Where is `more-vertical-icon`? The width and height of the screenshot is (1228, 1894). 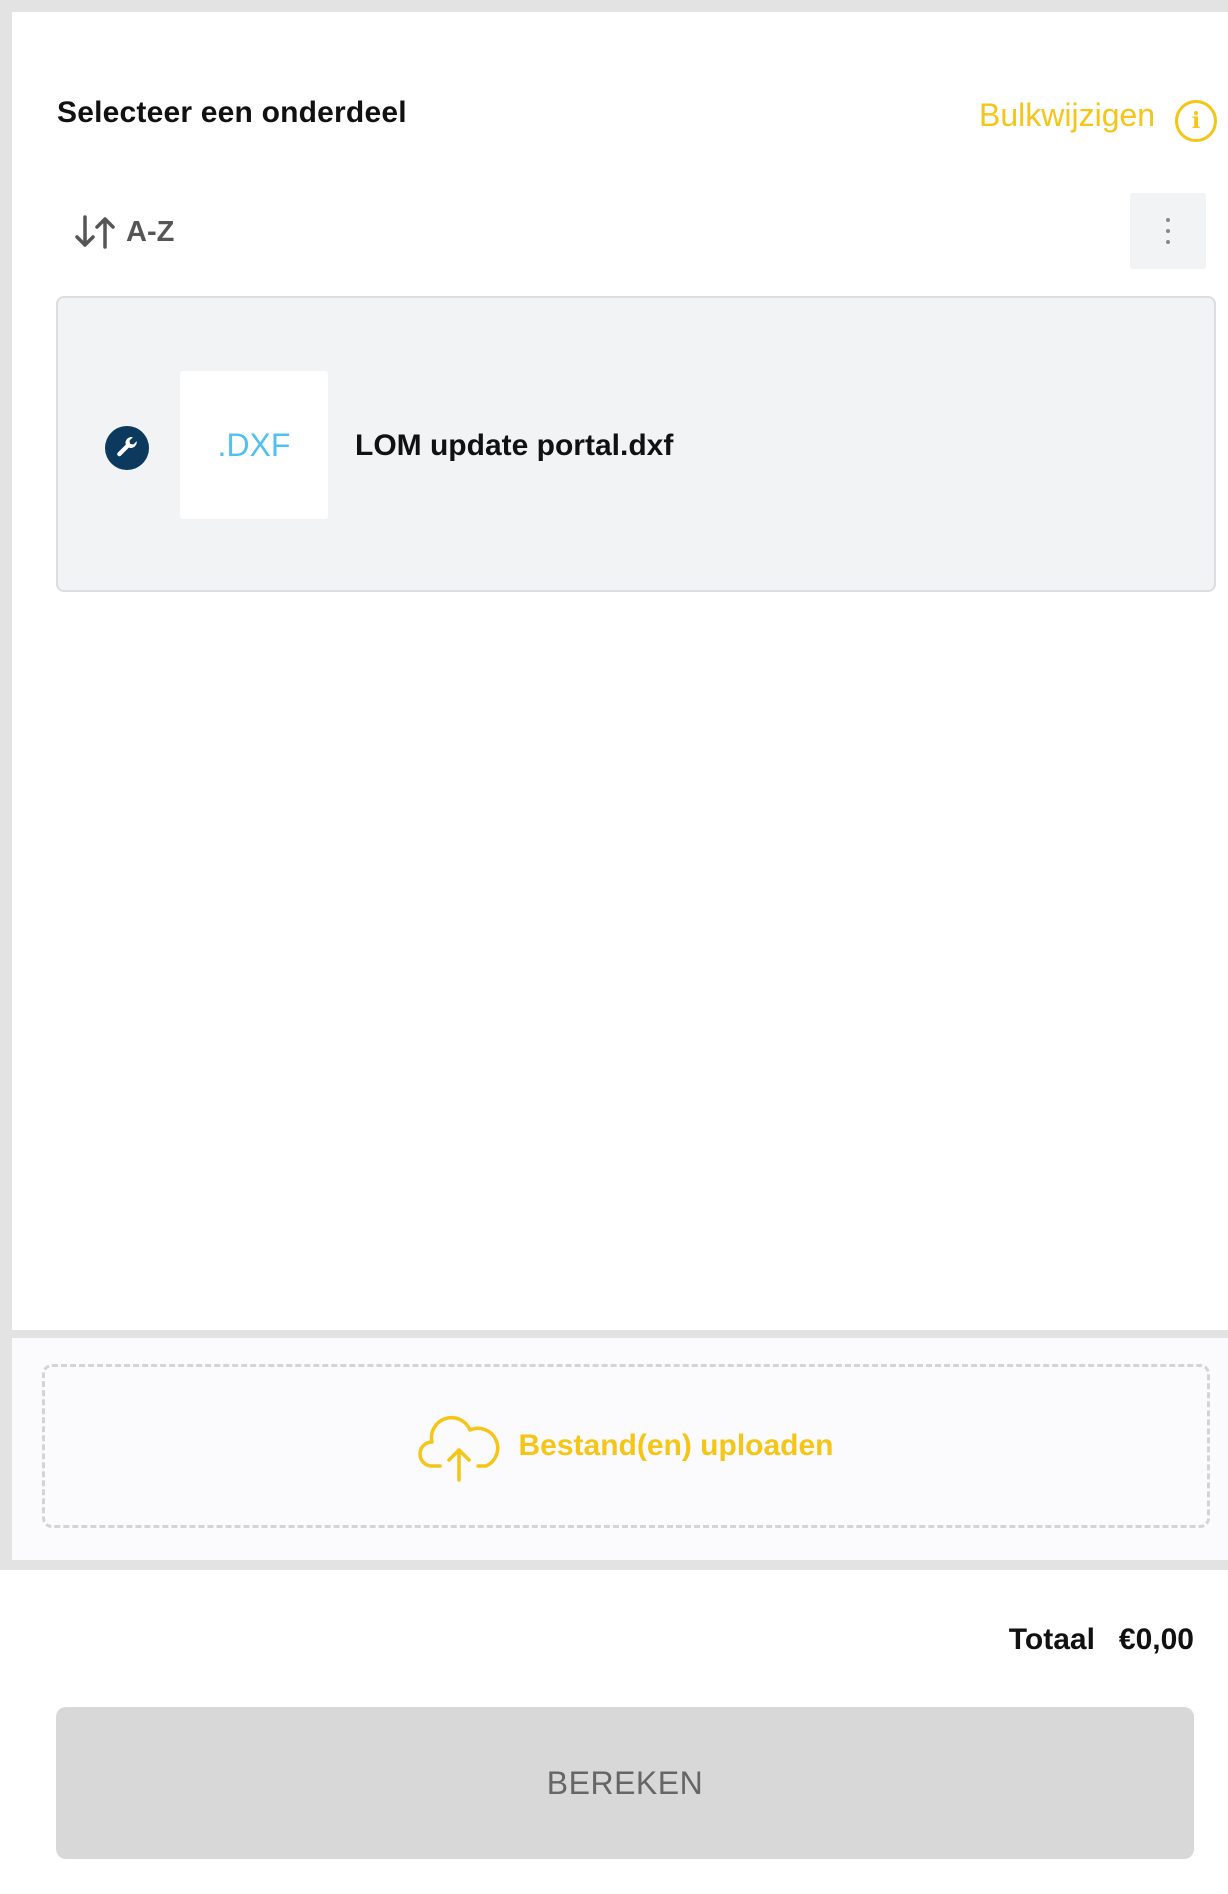 more-vertical-icon is located at coordinates (1168, 231).